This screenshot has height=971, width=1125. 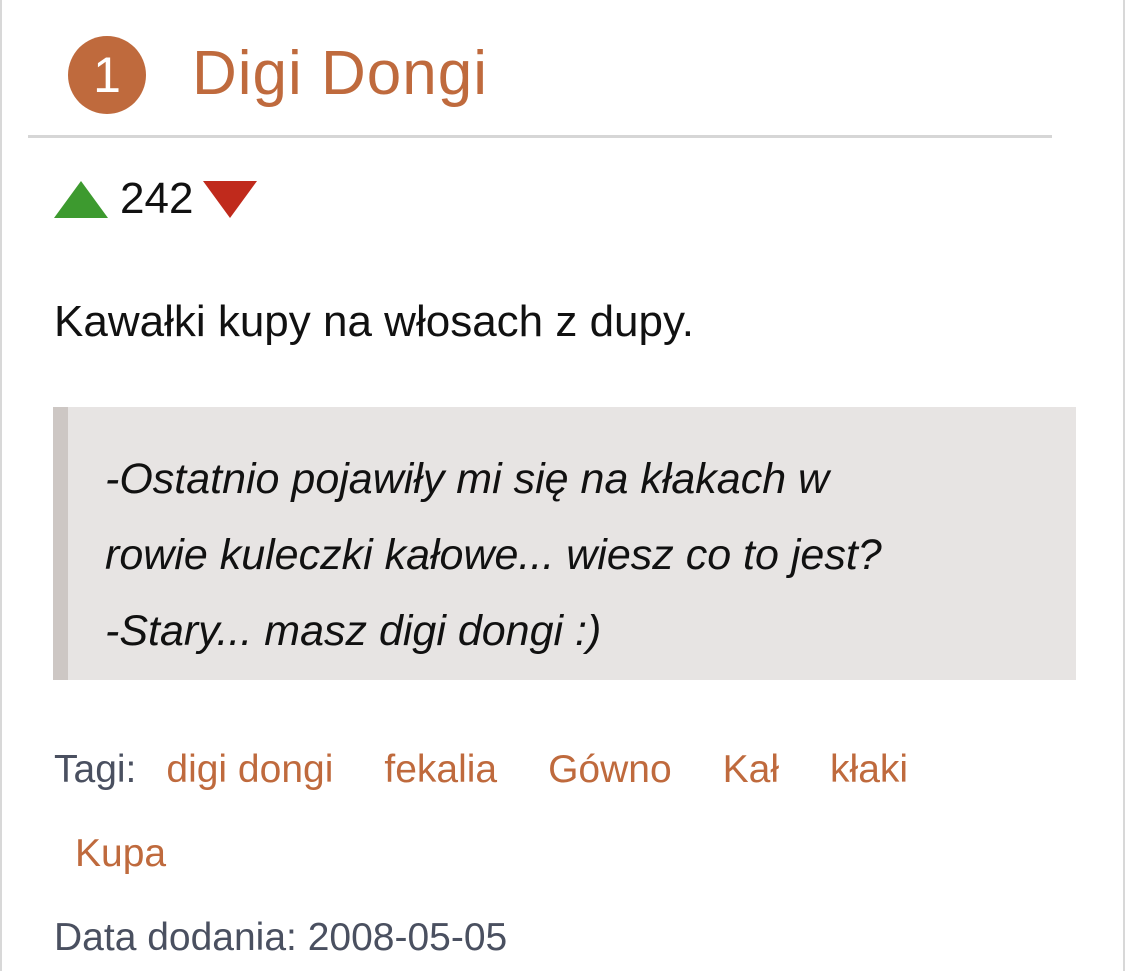 I want to click on example-line: -Stary... masz digi dongi :), so click(x=353, y=631).